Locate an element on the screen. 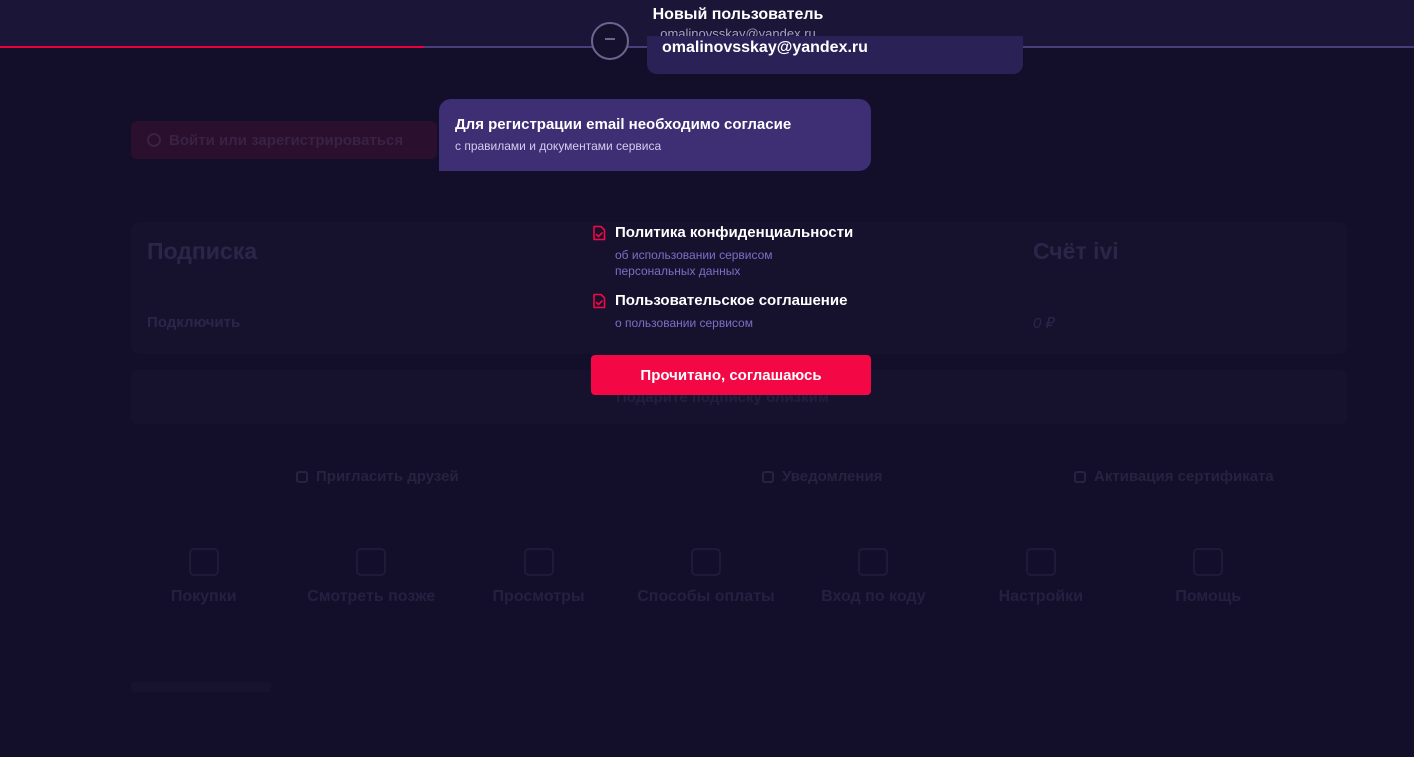  user-message-text: omalinovsskay@yandex.ru is located at coordinates (765, 47).